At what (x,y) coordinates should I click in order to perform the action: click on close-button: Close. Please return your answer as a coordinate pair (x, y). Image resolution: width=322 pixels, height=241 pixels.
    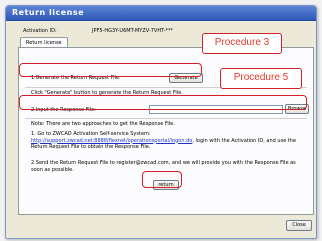
    Looking at the image, I should click on (299, 225).